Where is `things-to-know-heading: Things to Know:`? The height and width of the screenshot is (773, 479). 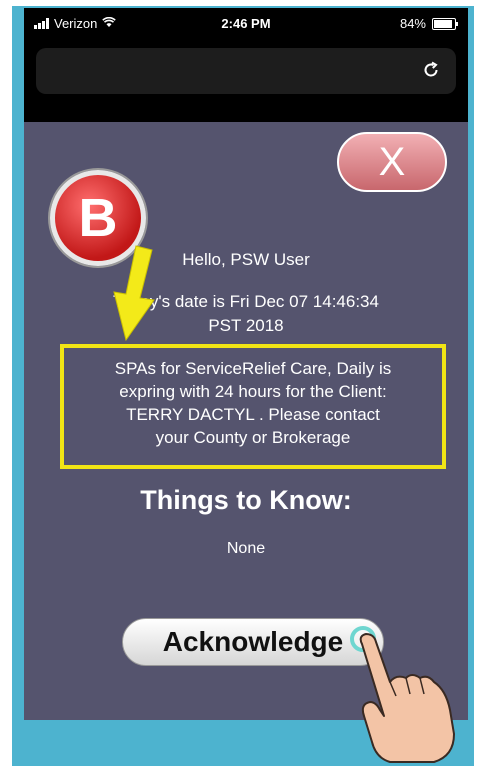
things-to-know-heading: Things to Know: is located at coordinates (246, 500).